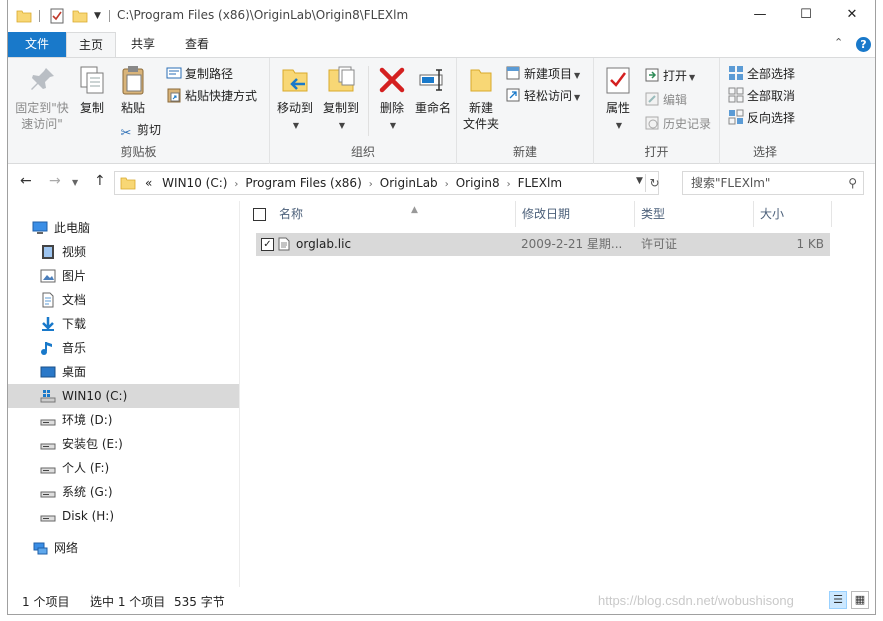  I want to click on open-group: 属性 ▼ 打开 ▼ 编辑 历史记录 打开, so click(657, 111).